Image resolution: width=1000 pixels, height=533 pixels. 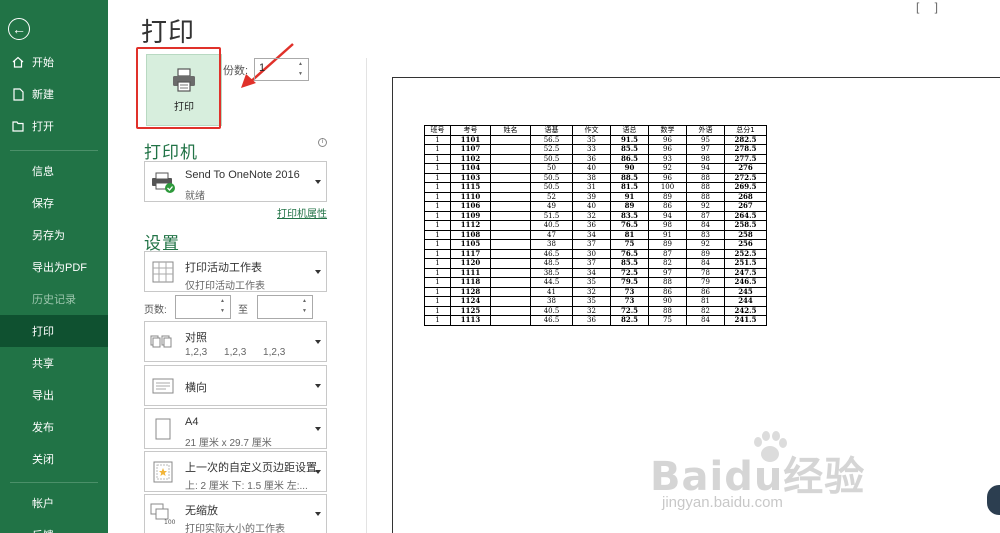 What do you see at coordinates (54, 171) in the screenshot?
I see `nav-info: 信息` at bounding box center [54, 171].